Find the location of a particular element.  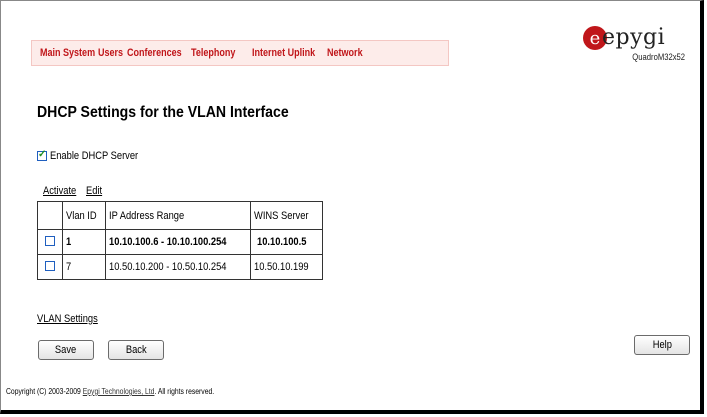

table-actions: Activate Edit is located at coordinates (74, 191).